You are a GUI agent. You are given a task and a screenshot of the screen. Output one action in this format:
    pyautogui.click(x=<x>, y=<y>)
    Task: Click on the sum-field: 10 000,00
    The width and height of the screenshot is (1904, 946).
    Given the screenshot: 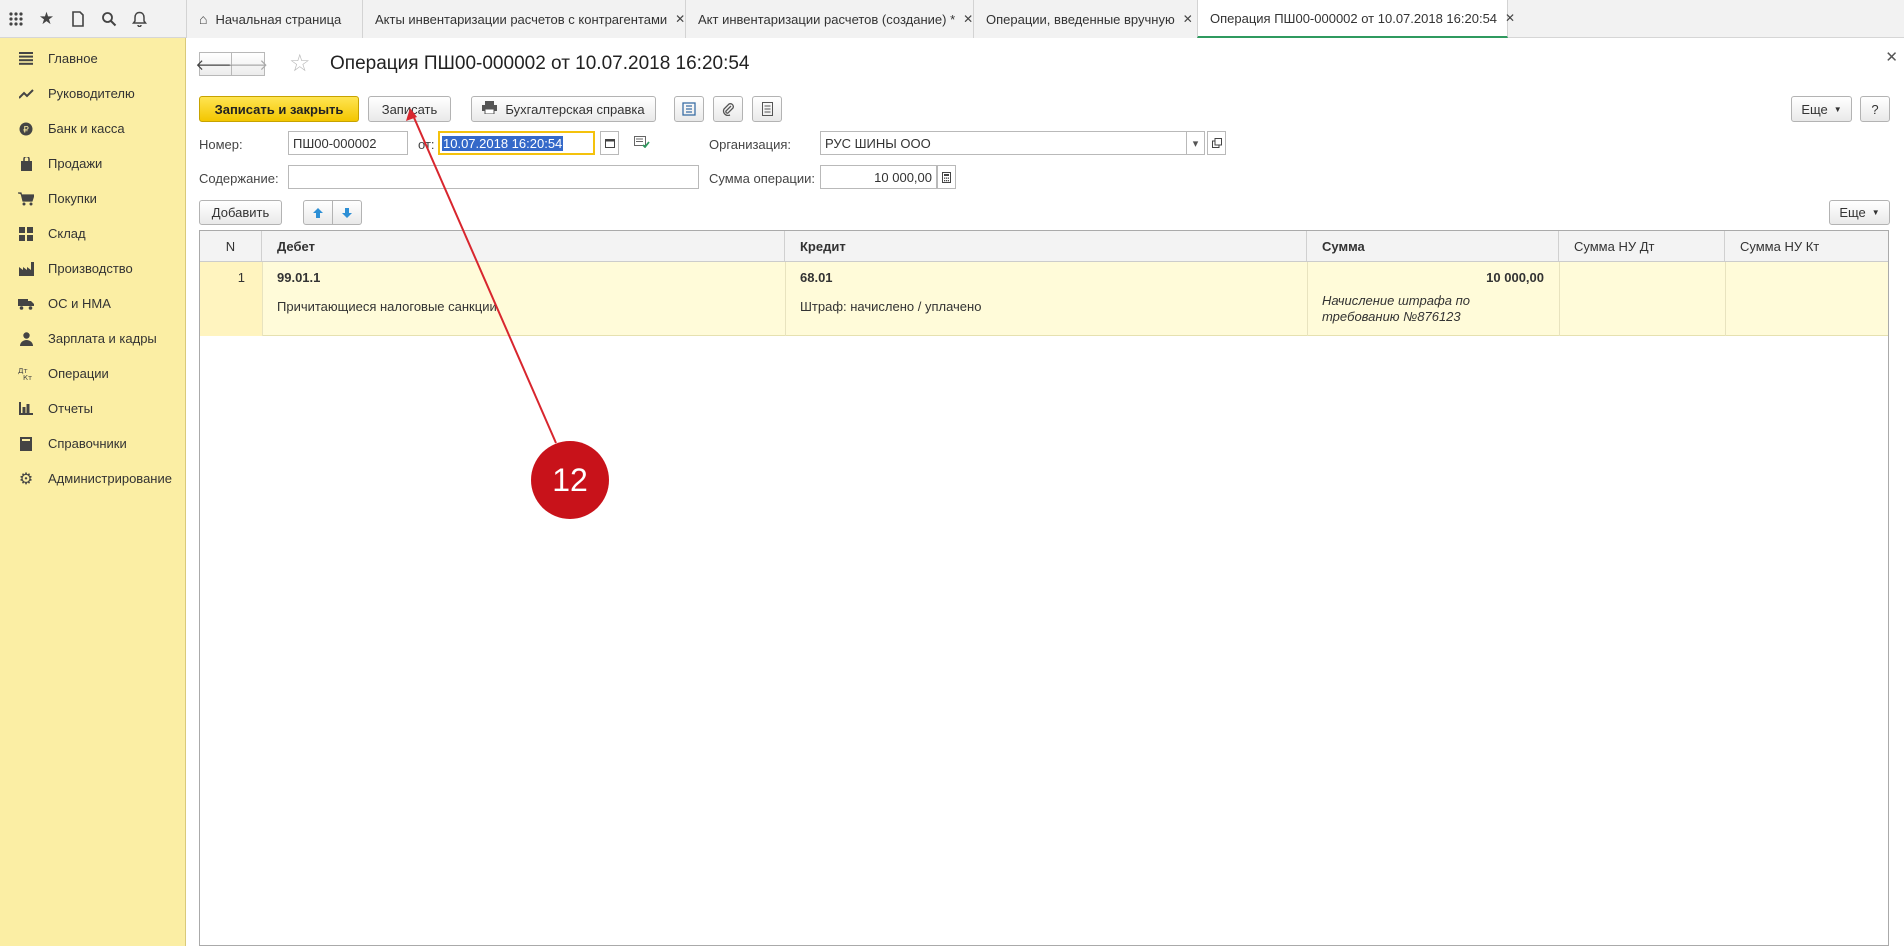 What is the action you would take?
    pyautogui.click(x=878, y=177)
    